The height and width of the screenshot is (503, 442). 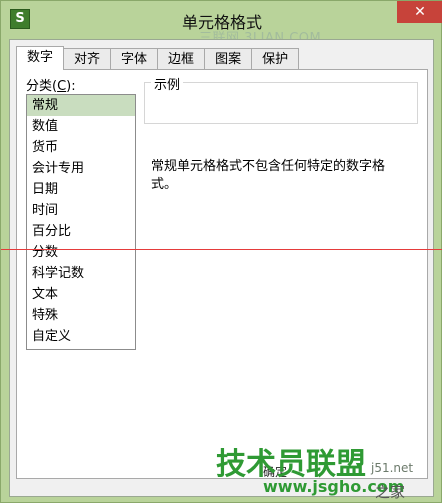 I want to click on sample-legend: 示例, so click(x=167, y=83).